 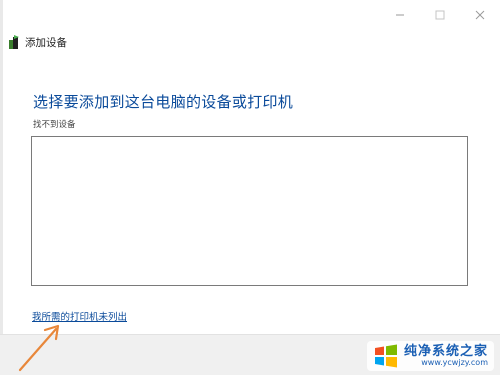 I want to click on printer-not-listed-link: 我所需的打印机未列出, so click(x=79, y=316).